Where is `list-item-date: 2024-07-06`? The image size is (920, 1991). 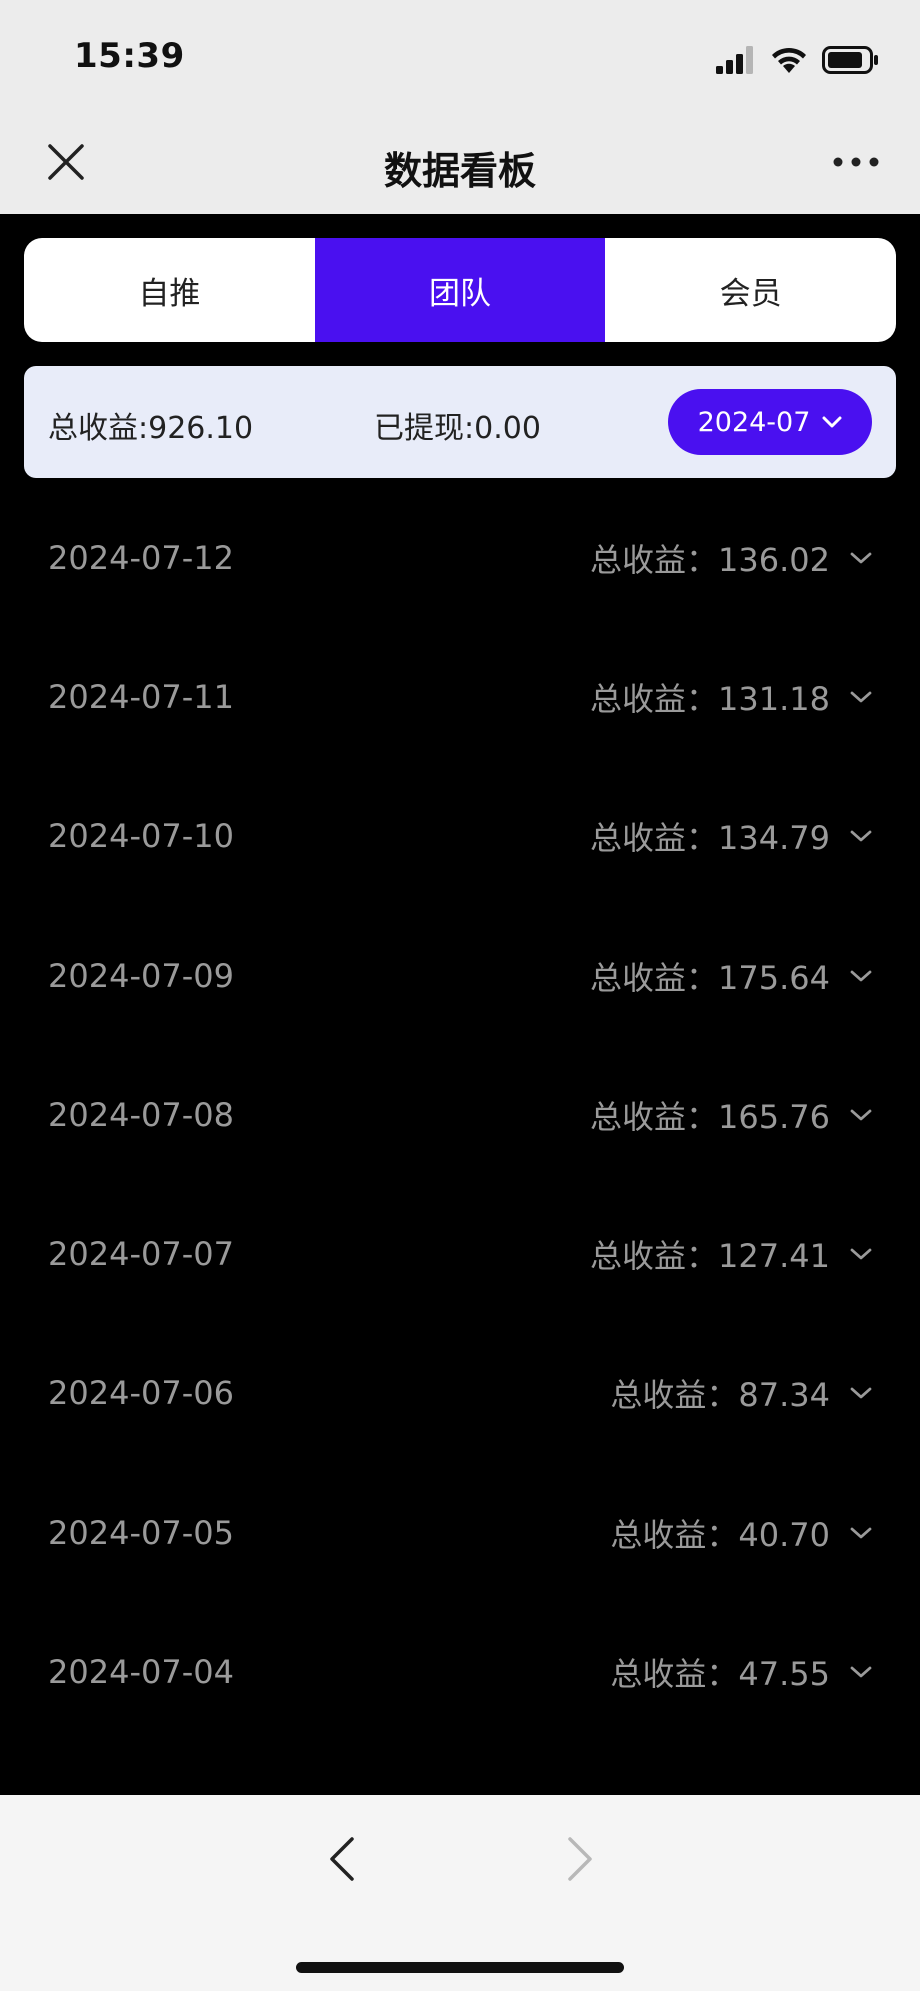
list-item-date: 2024-07-06 is located at coordinates (141, 1393).